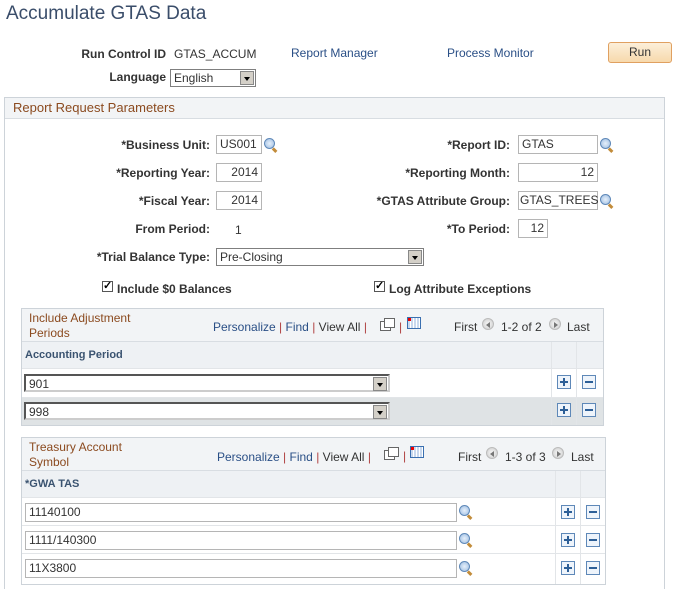 The width and height of the screenshot is (673, 589). Describe the element at coordinates (241, 540) in the screenshot. I see `gwa-tas-input: 1111/140300` at that location.